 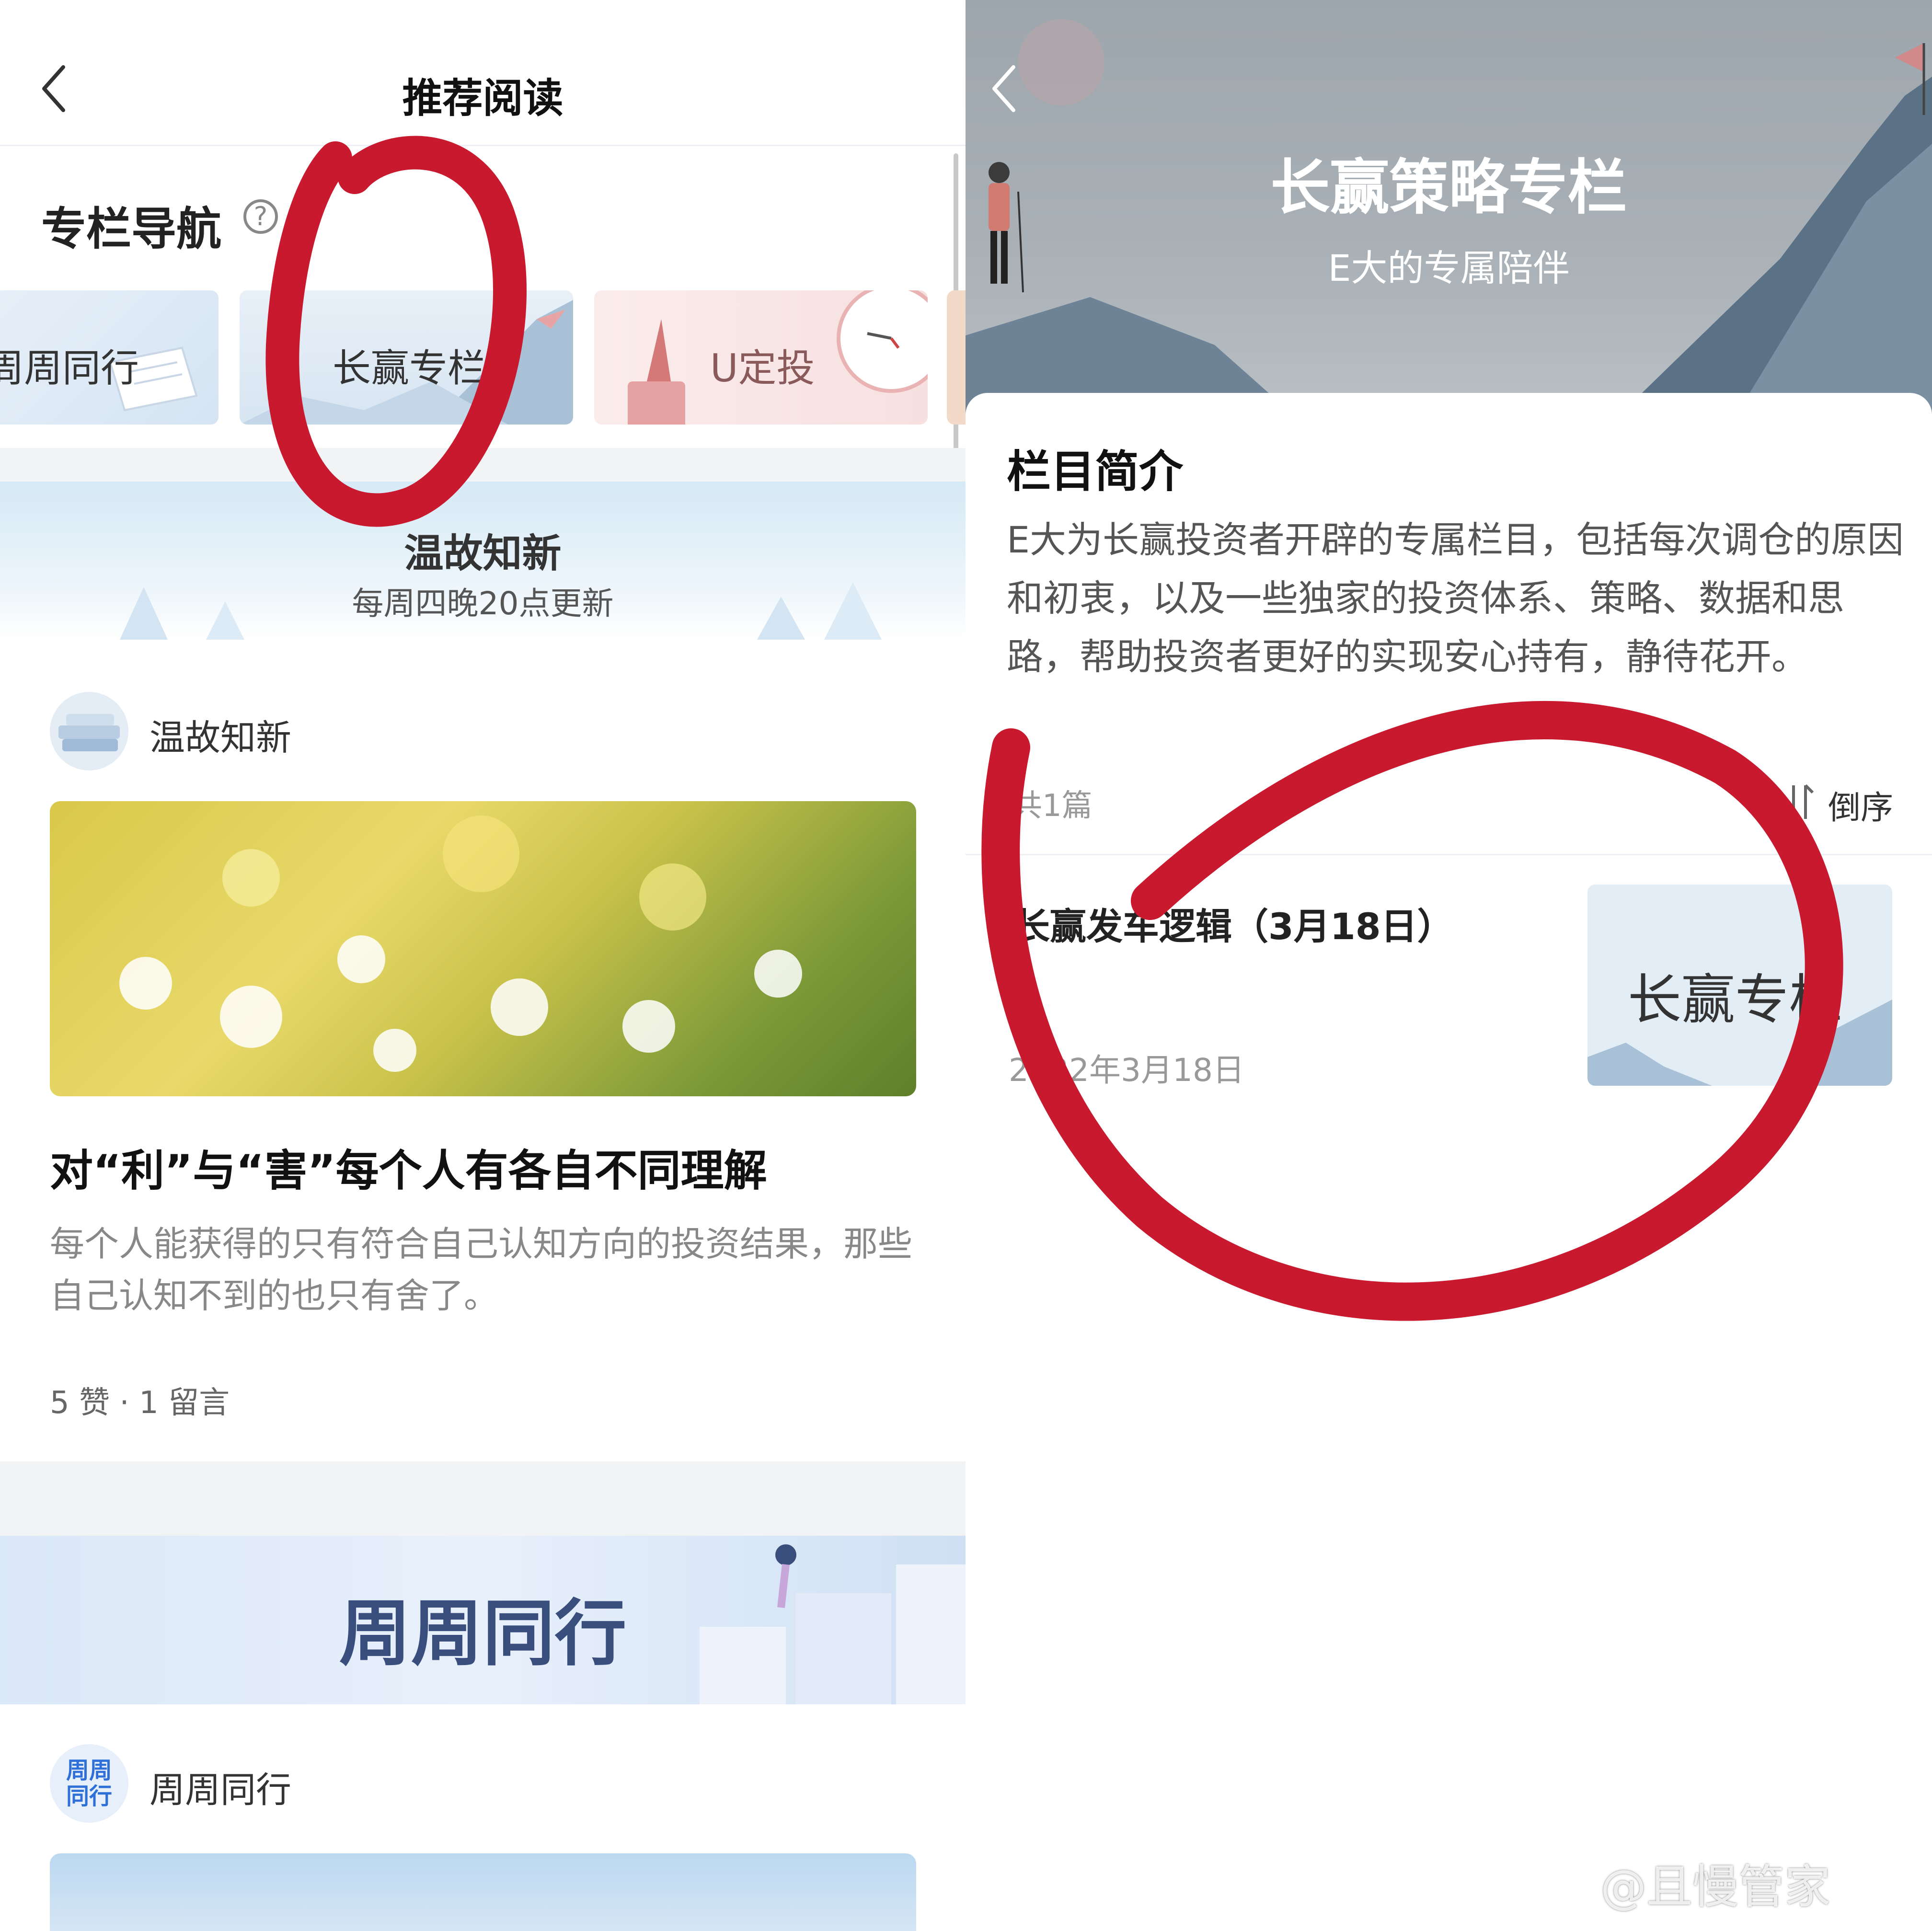 I want to click on books-icon, so click(x=89, y=732).